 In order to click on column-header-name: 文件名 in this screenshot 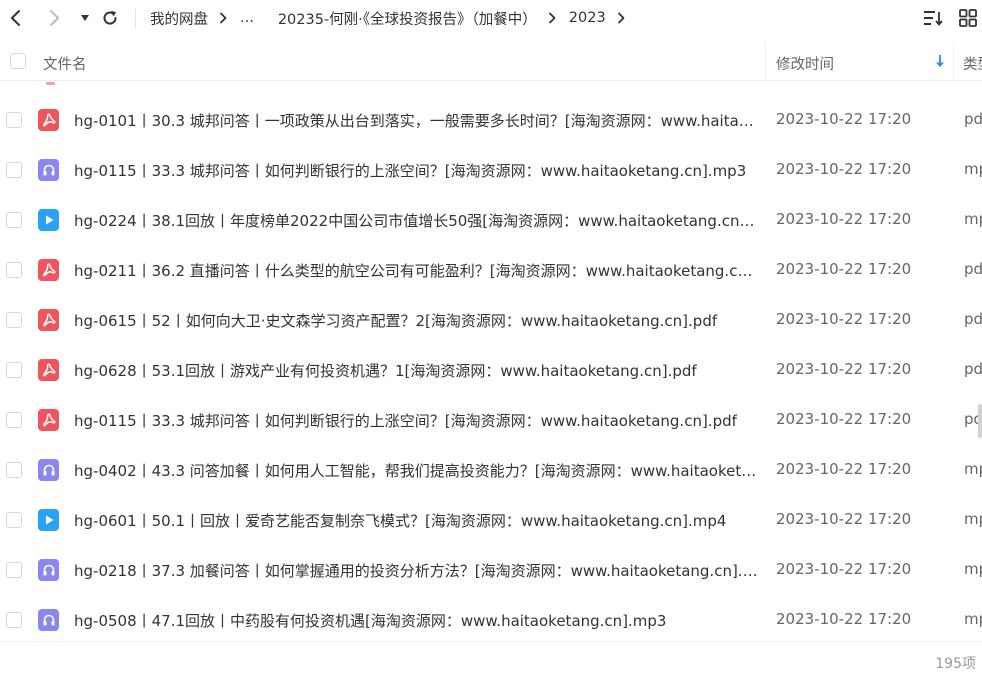, I will do `click(65, 63)`.